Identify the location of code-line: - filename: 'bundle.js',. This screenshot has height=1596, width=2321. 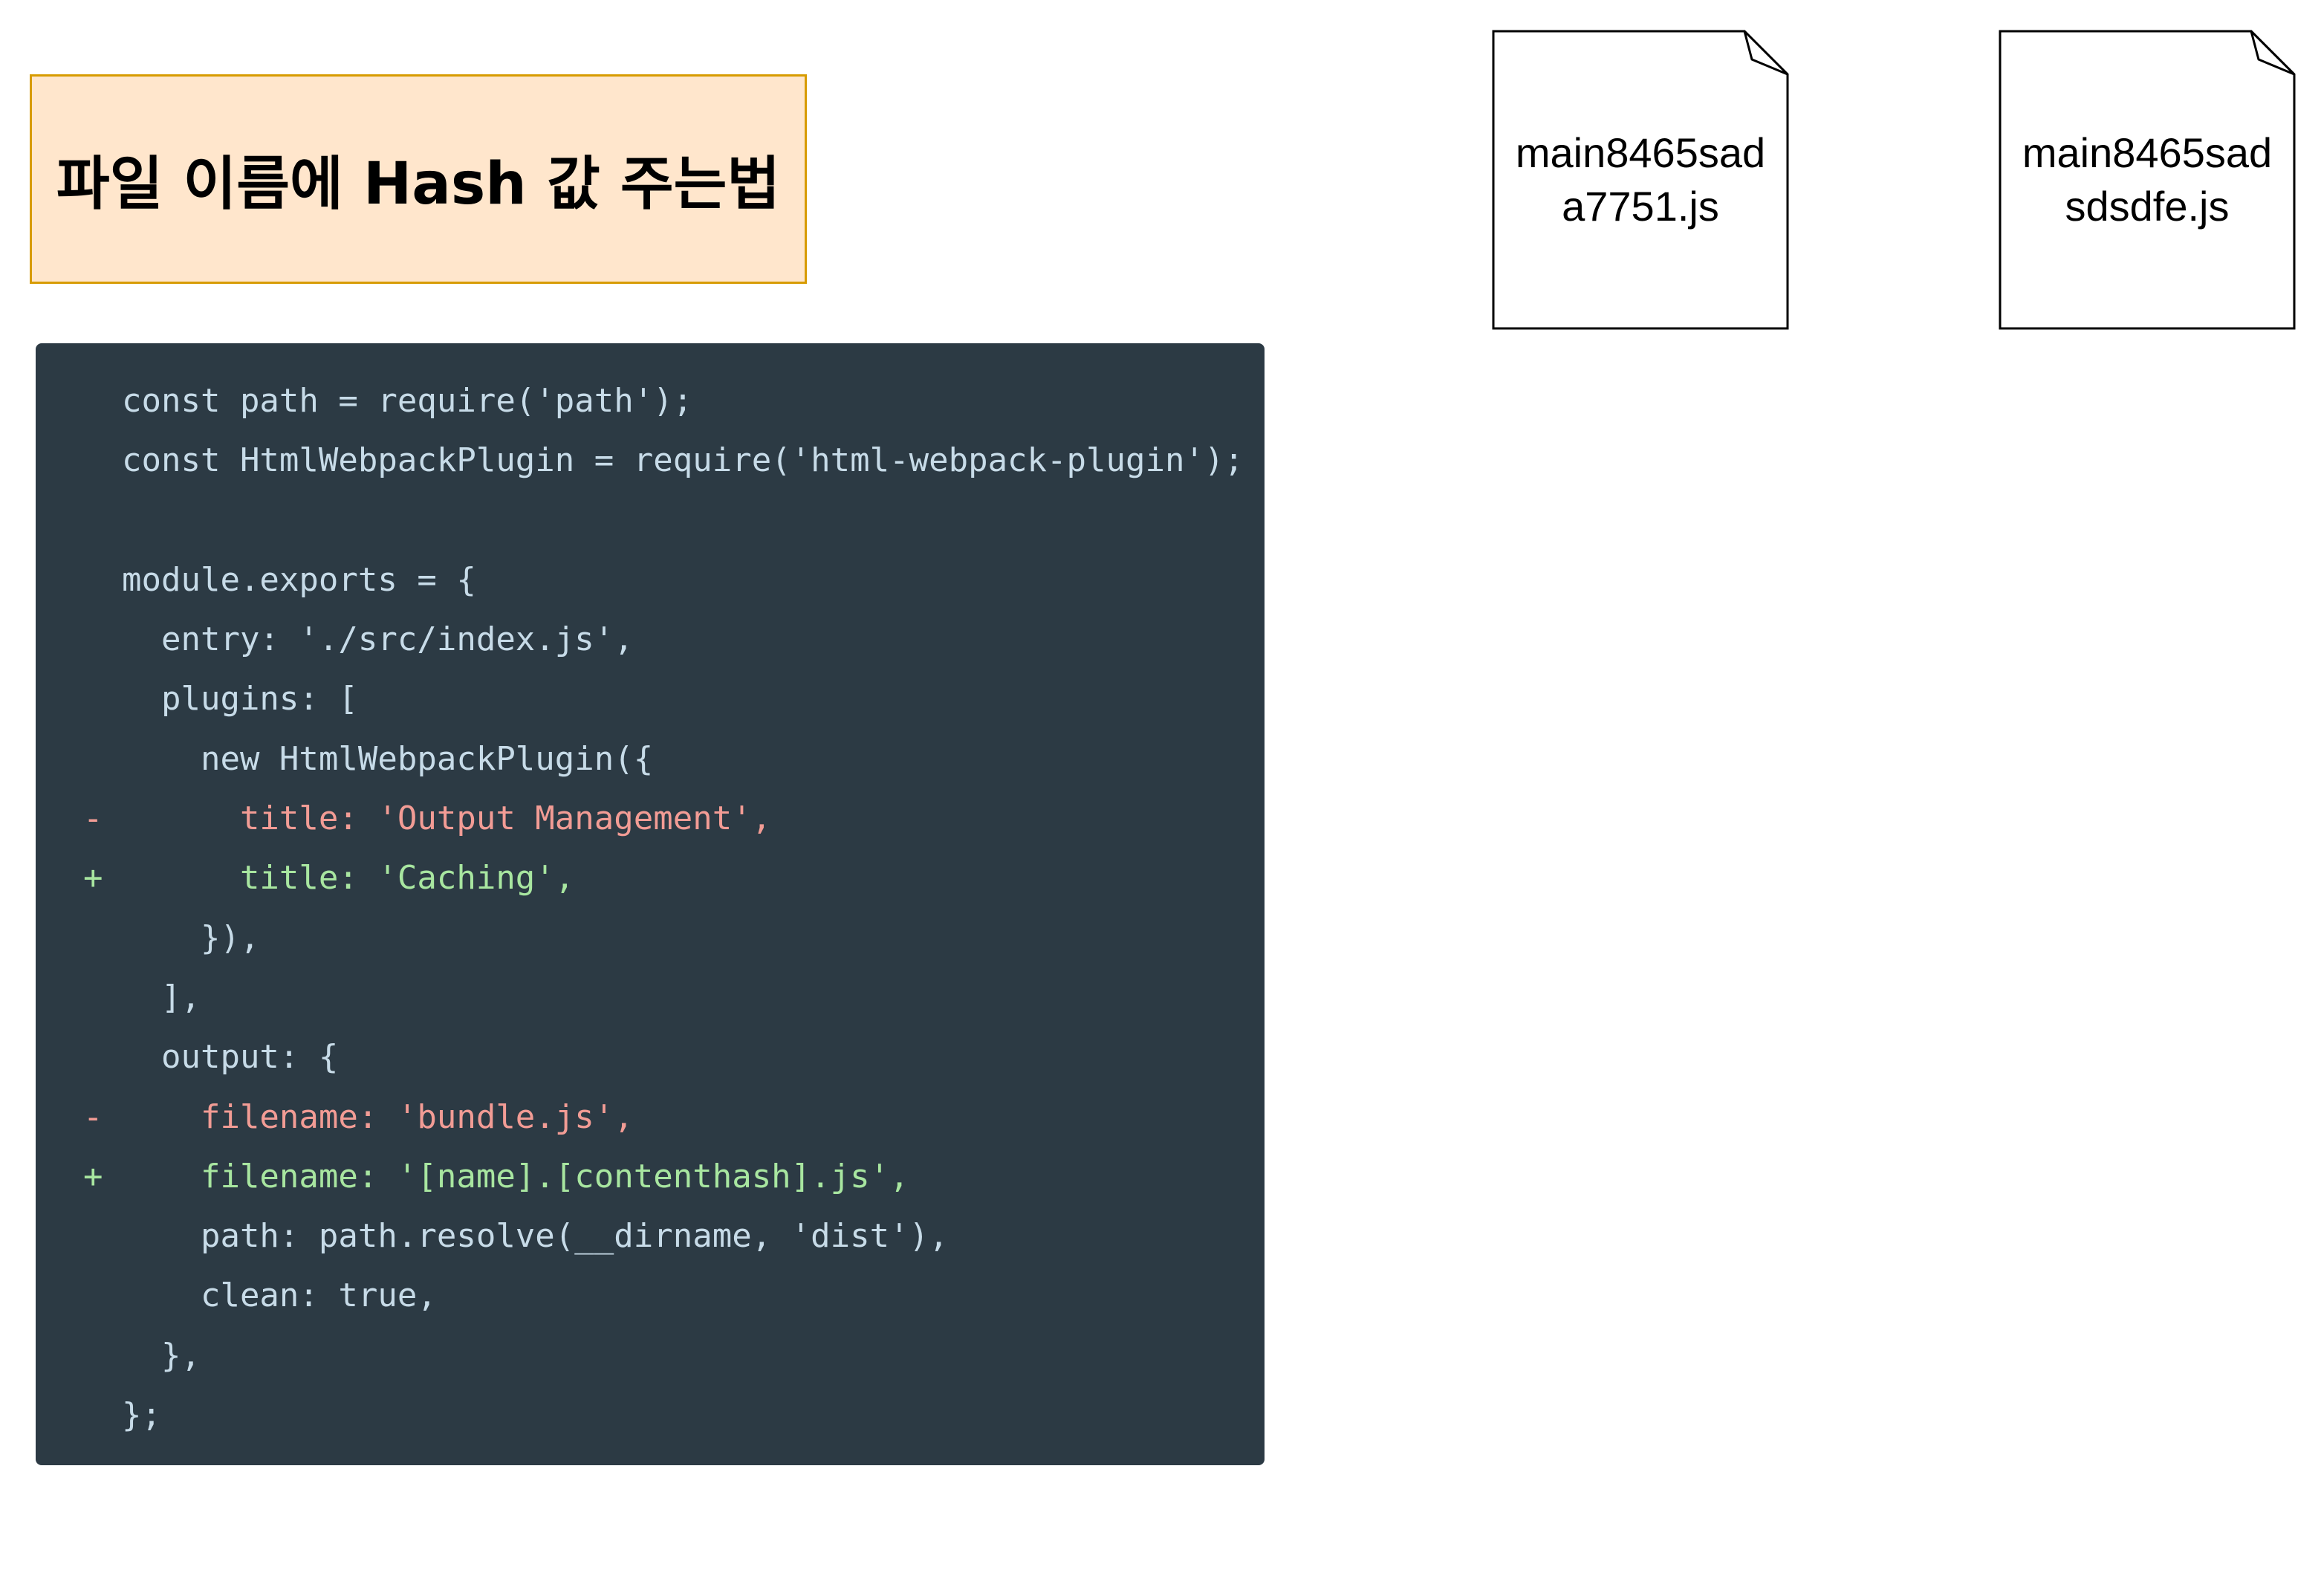
(650, 1118).